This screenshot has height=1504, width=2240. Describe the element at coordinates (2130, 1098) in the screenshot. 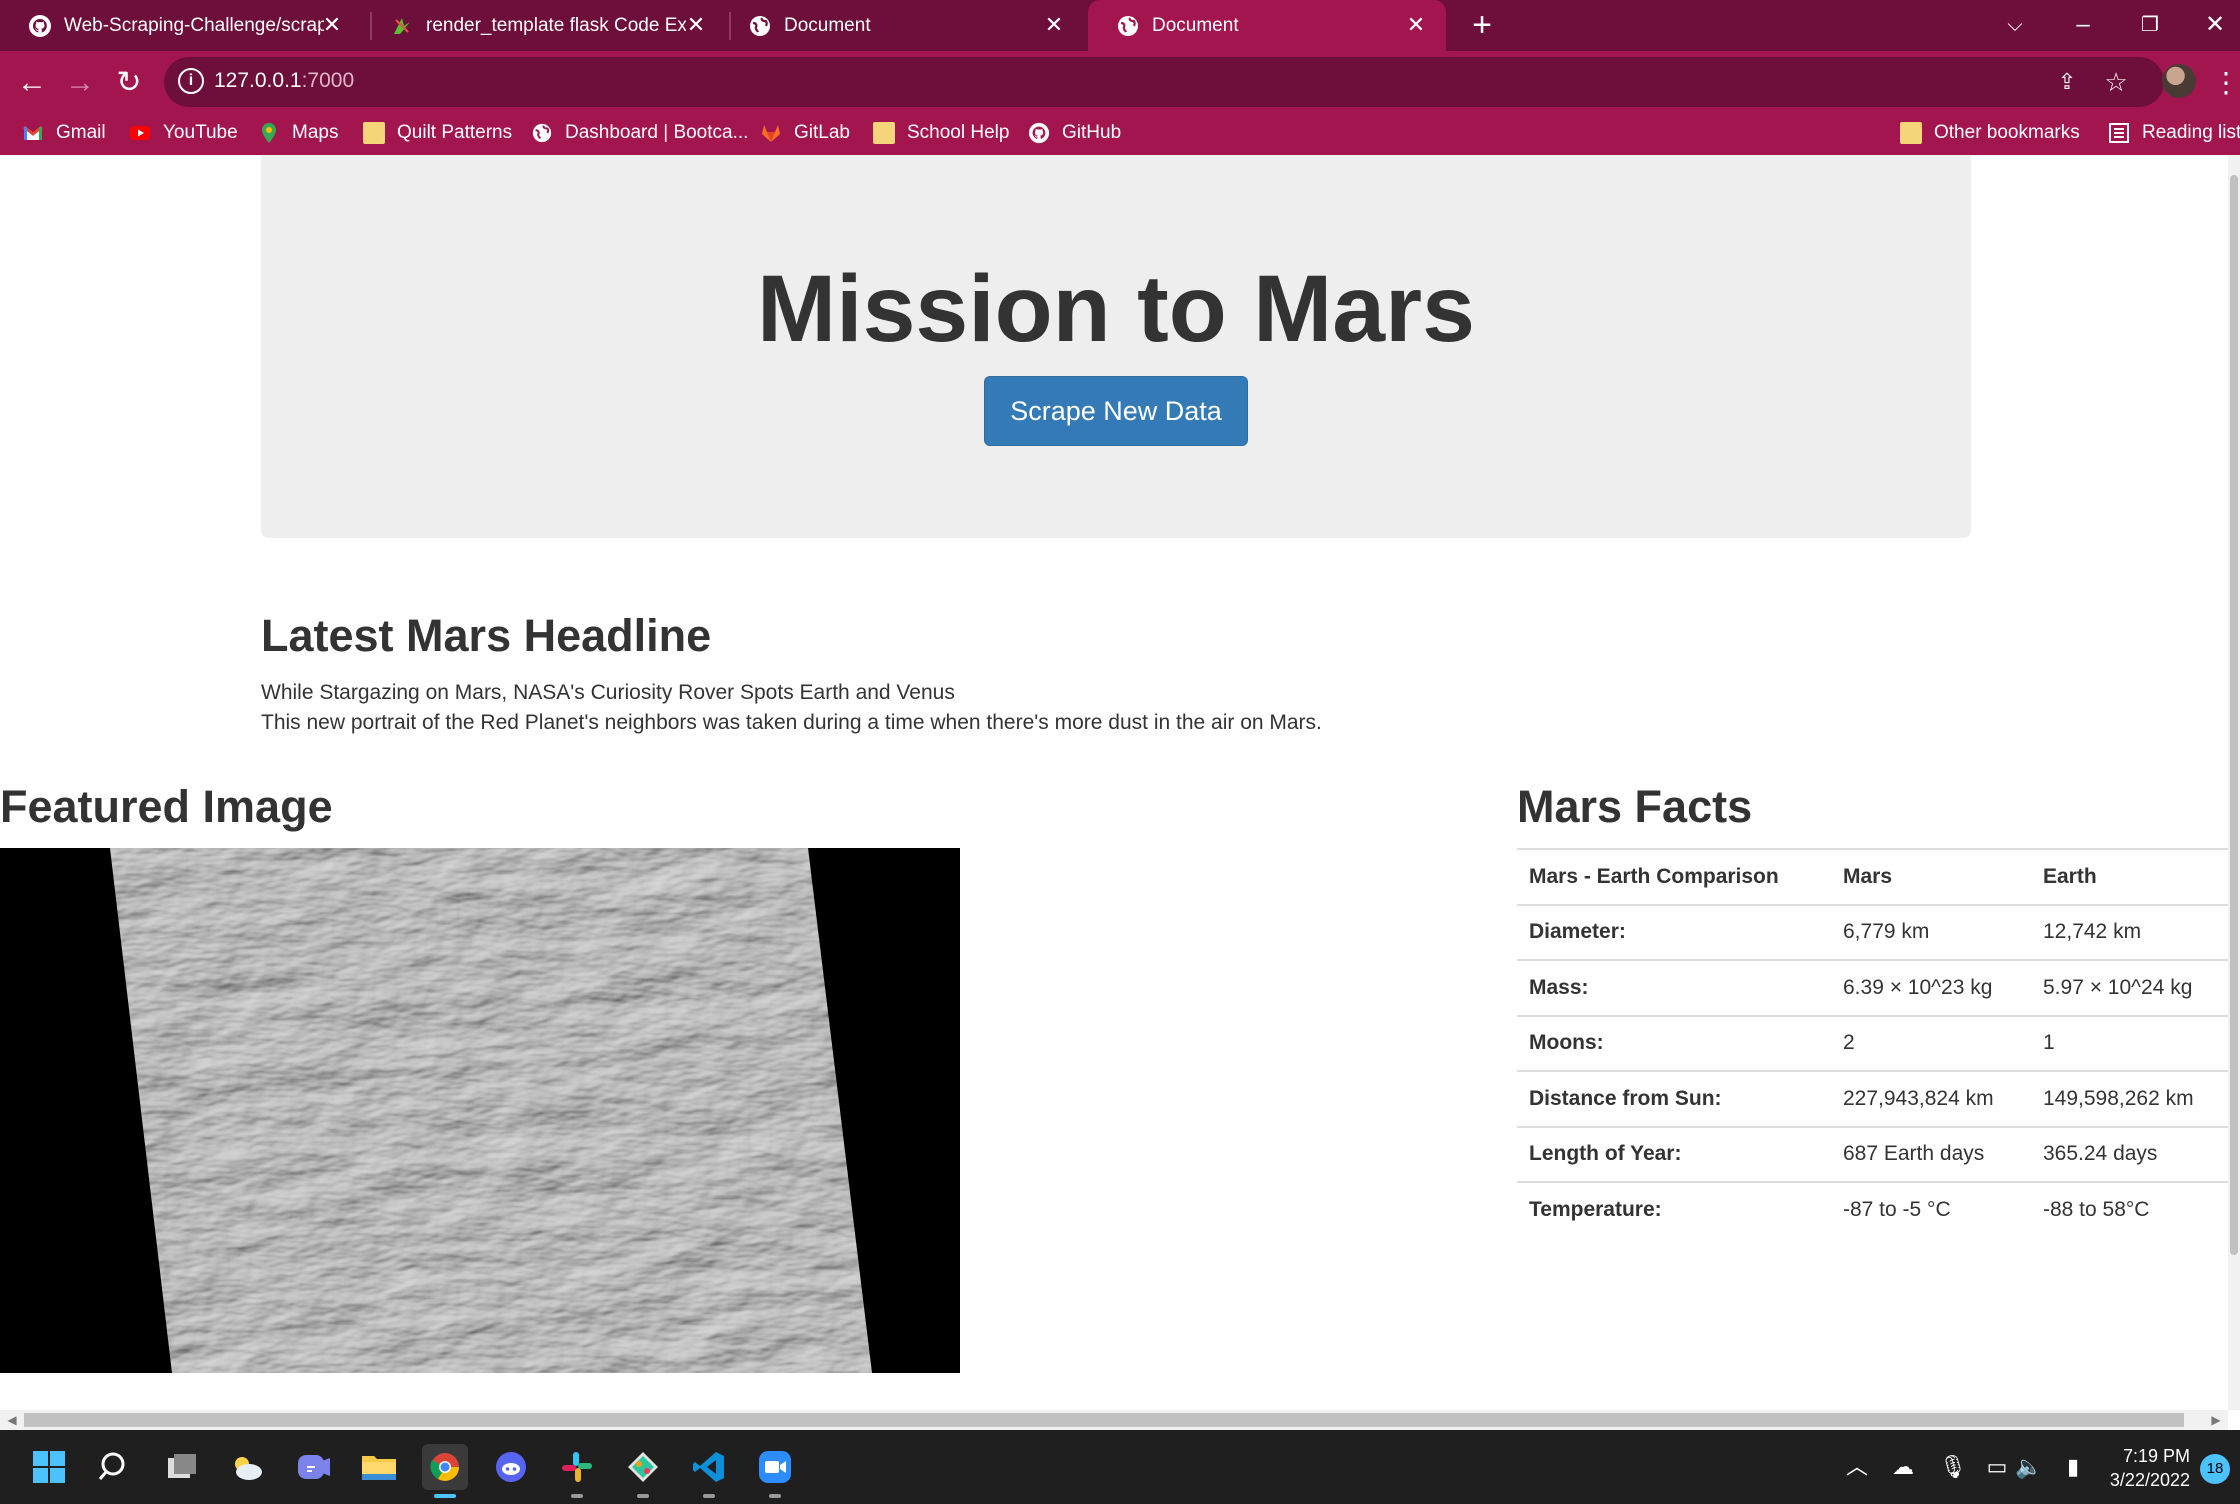

I see `table-cell: 149,598,262 km` at that location.